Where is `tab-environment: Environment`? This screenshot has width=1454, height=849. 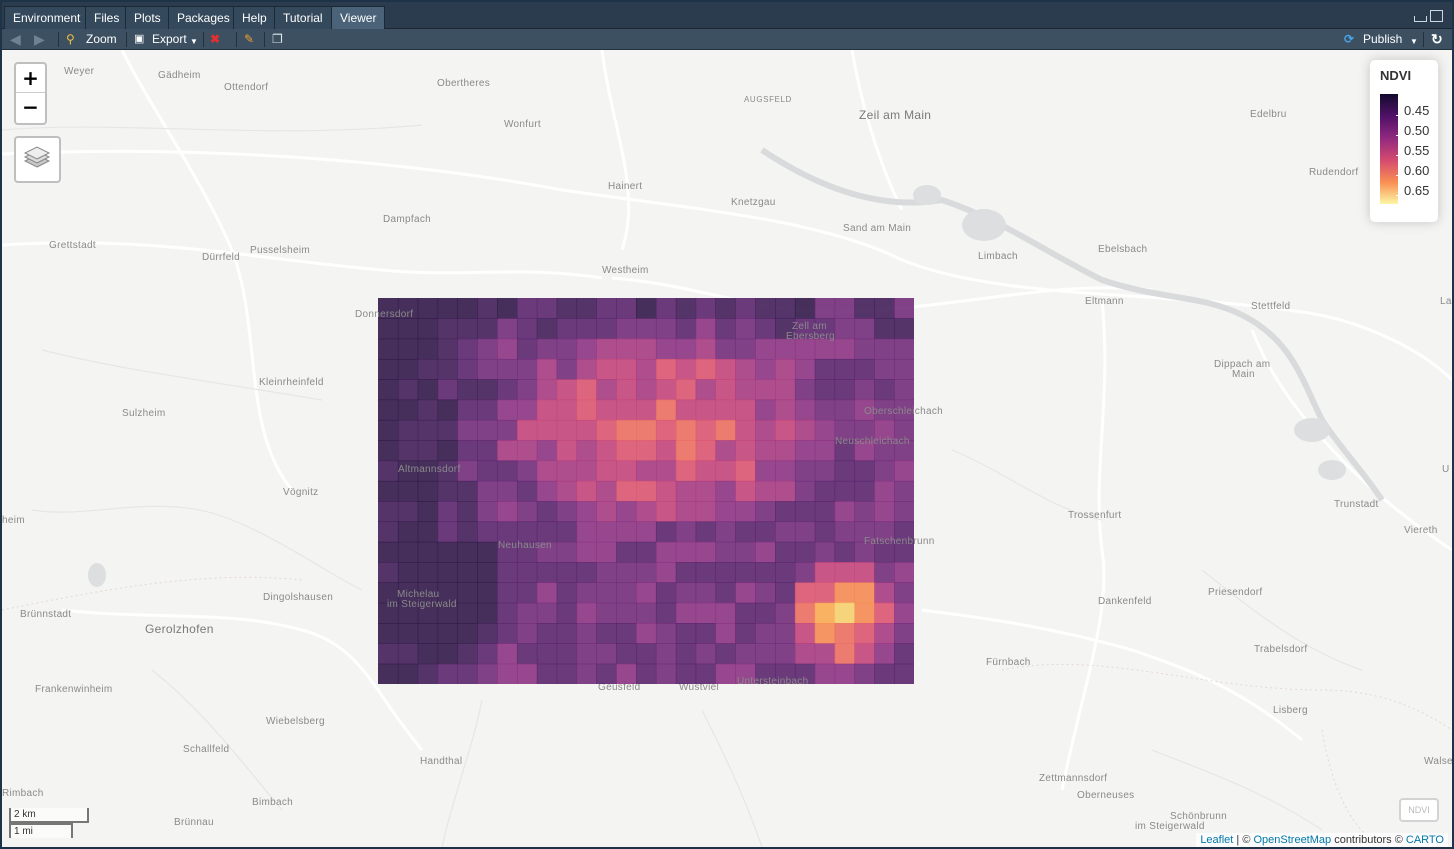
tab-environment: Environment is located at coordinates (47, 17).